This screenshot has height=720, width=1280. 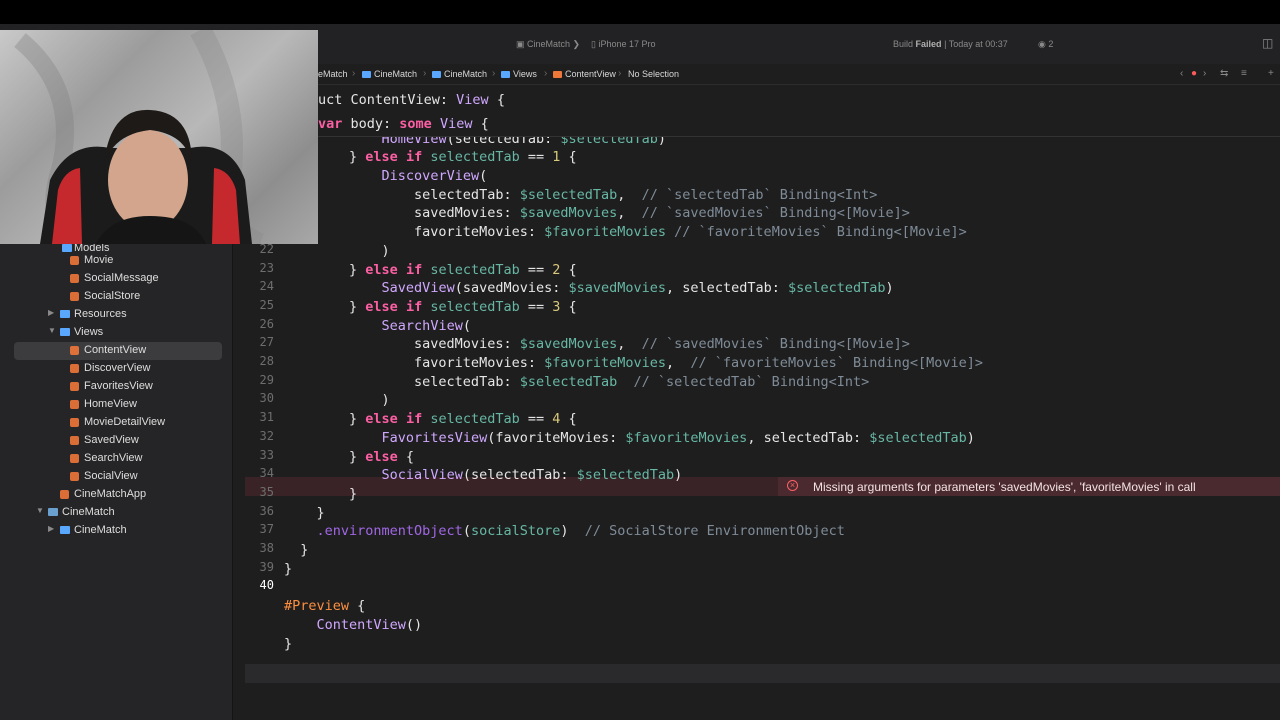 What do you see at coordinates (118, 495) in the screenshot?
I see `sidebar-item-cinematchapp: CineMatchApp` at bounding box center [118, 495].